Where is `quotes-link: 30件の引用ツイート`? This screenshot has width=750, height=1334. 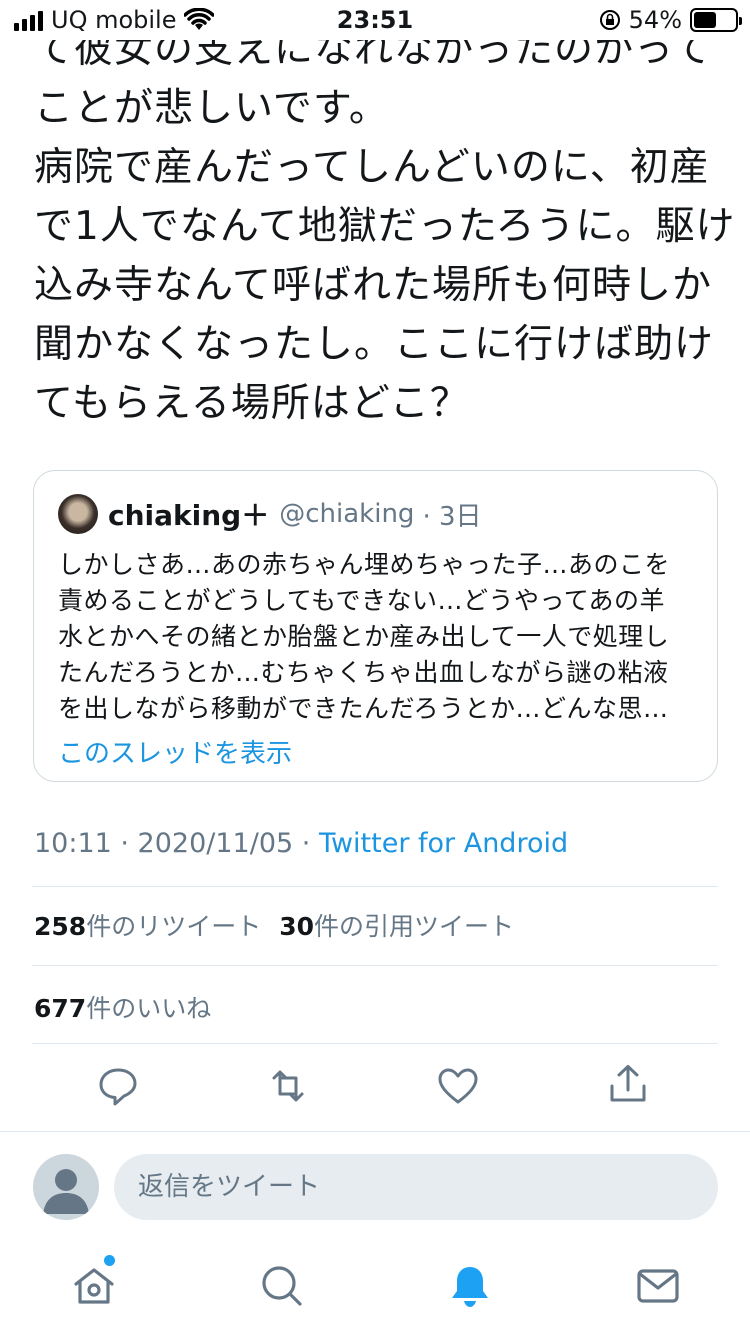 quotes-link: 30件の引用ツイート is located at coordinates (396, 926).